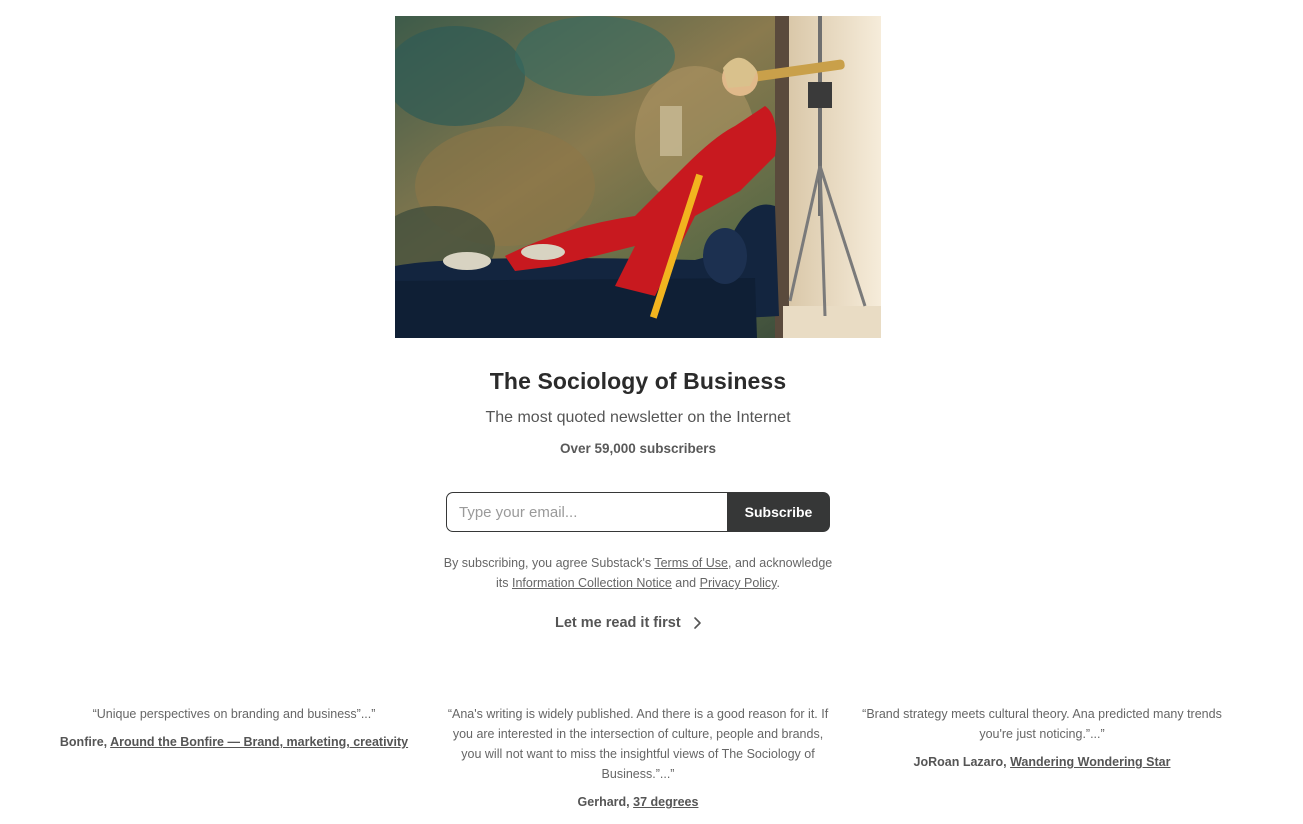 The image size is (1303, 824). What do you see at coordinates (691, 563) in the screenshot?
I see `terms-of-use-link: Terms of Use` at bounding box center [691, 563].